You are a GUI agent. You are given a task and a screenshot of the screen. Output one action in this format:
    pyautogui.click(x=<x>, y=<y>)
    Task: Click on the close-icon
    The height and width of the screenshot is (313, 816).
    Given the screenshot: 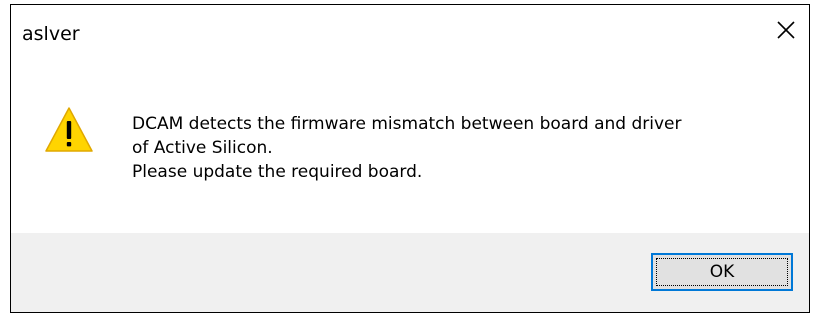 What is the action you would take?
    pyautogui.click(x=786, y=30)
    